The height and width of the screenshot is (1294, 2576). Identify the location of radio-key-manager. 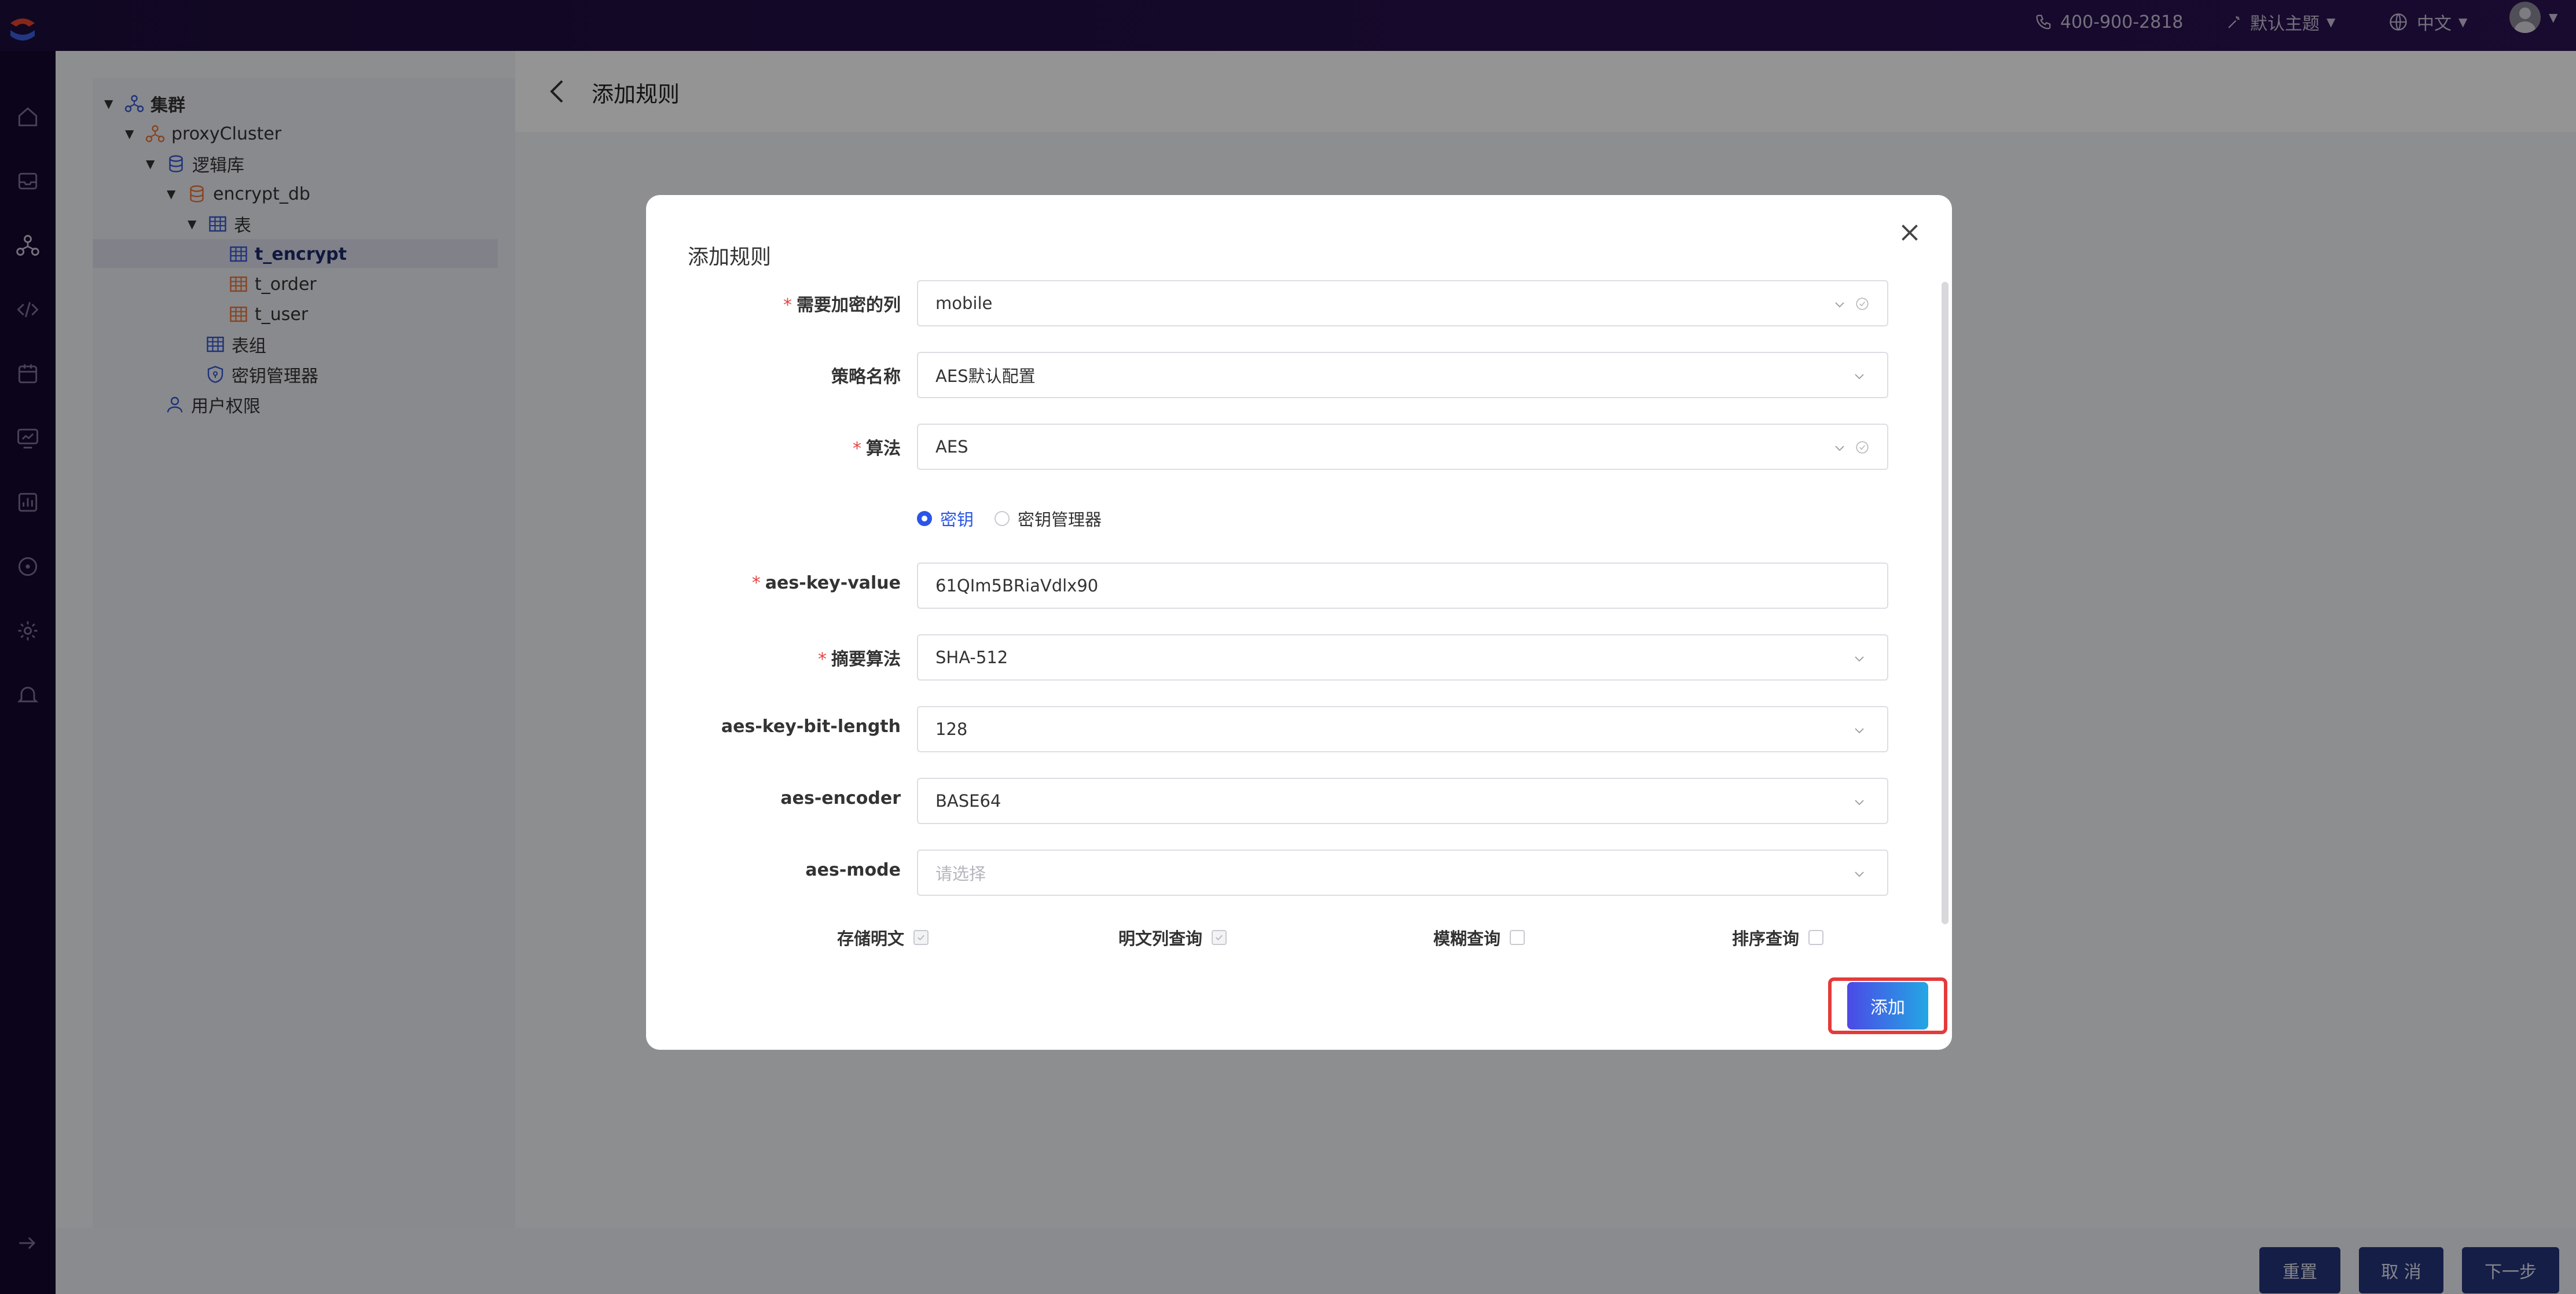
(1002, 518).